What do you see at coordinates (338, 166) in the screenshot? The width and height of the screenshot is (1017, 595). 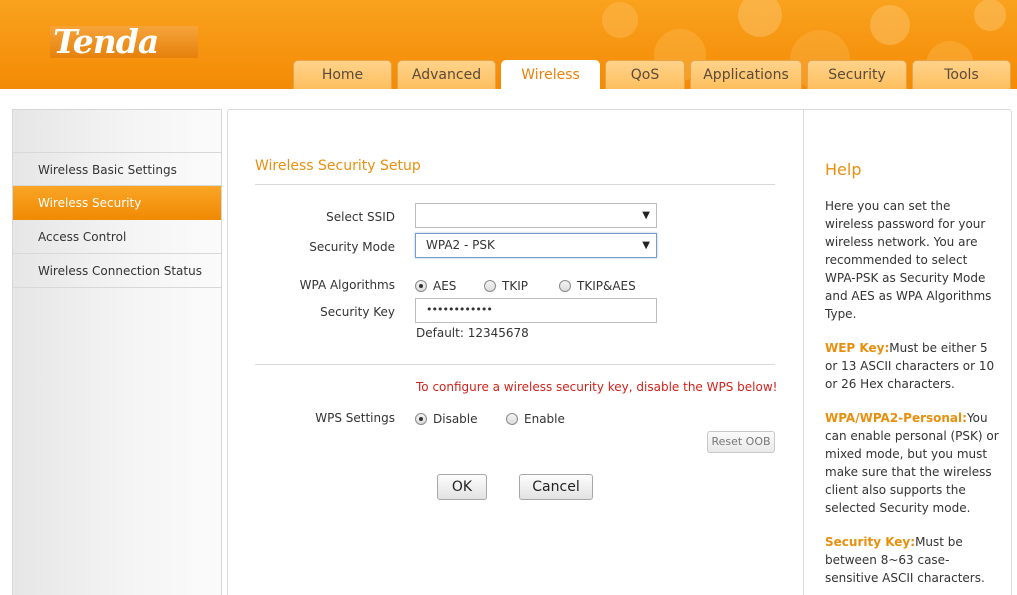 I see `section-title: Wireless Security Setup` at bounding box center [338, 166].